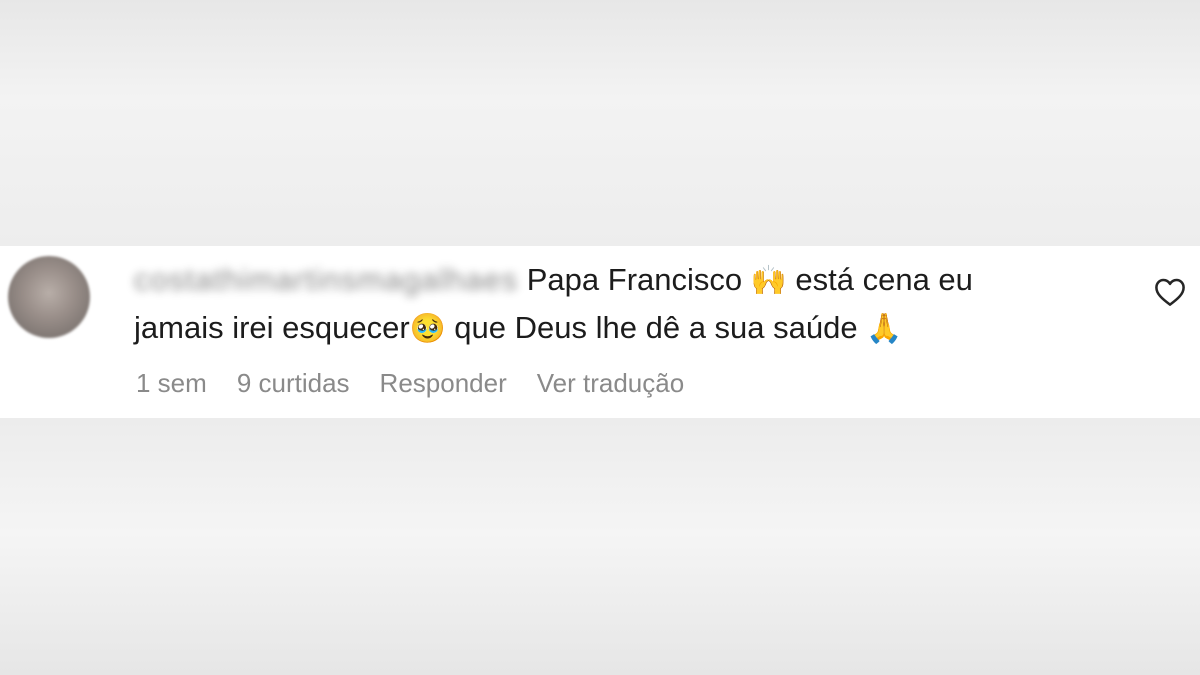 The height and width of the screenshot is (675, 1200). Describe the element at coordinates (768, 280) in the screenshot. I see `raised-hands-emoji-icon: 🙌` at that location.